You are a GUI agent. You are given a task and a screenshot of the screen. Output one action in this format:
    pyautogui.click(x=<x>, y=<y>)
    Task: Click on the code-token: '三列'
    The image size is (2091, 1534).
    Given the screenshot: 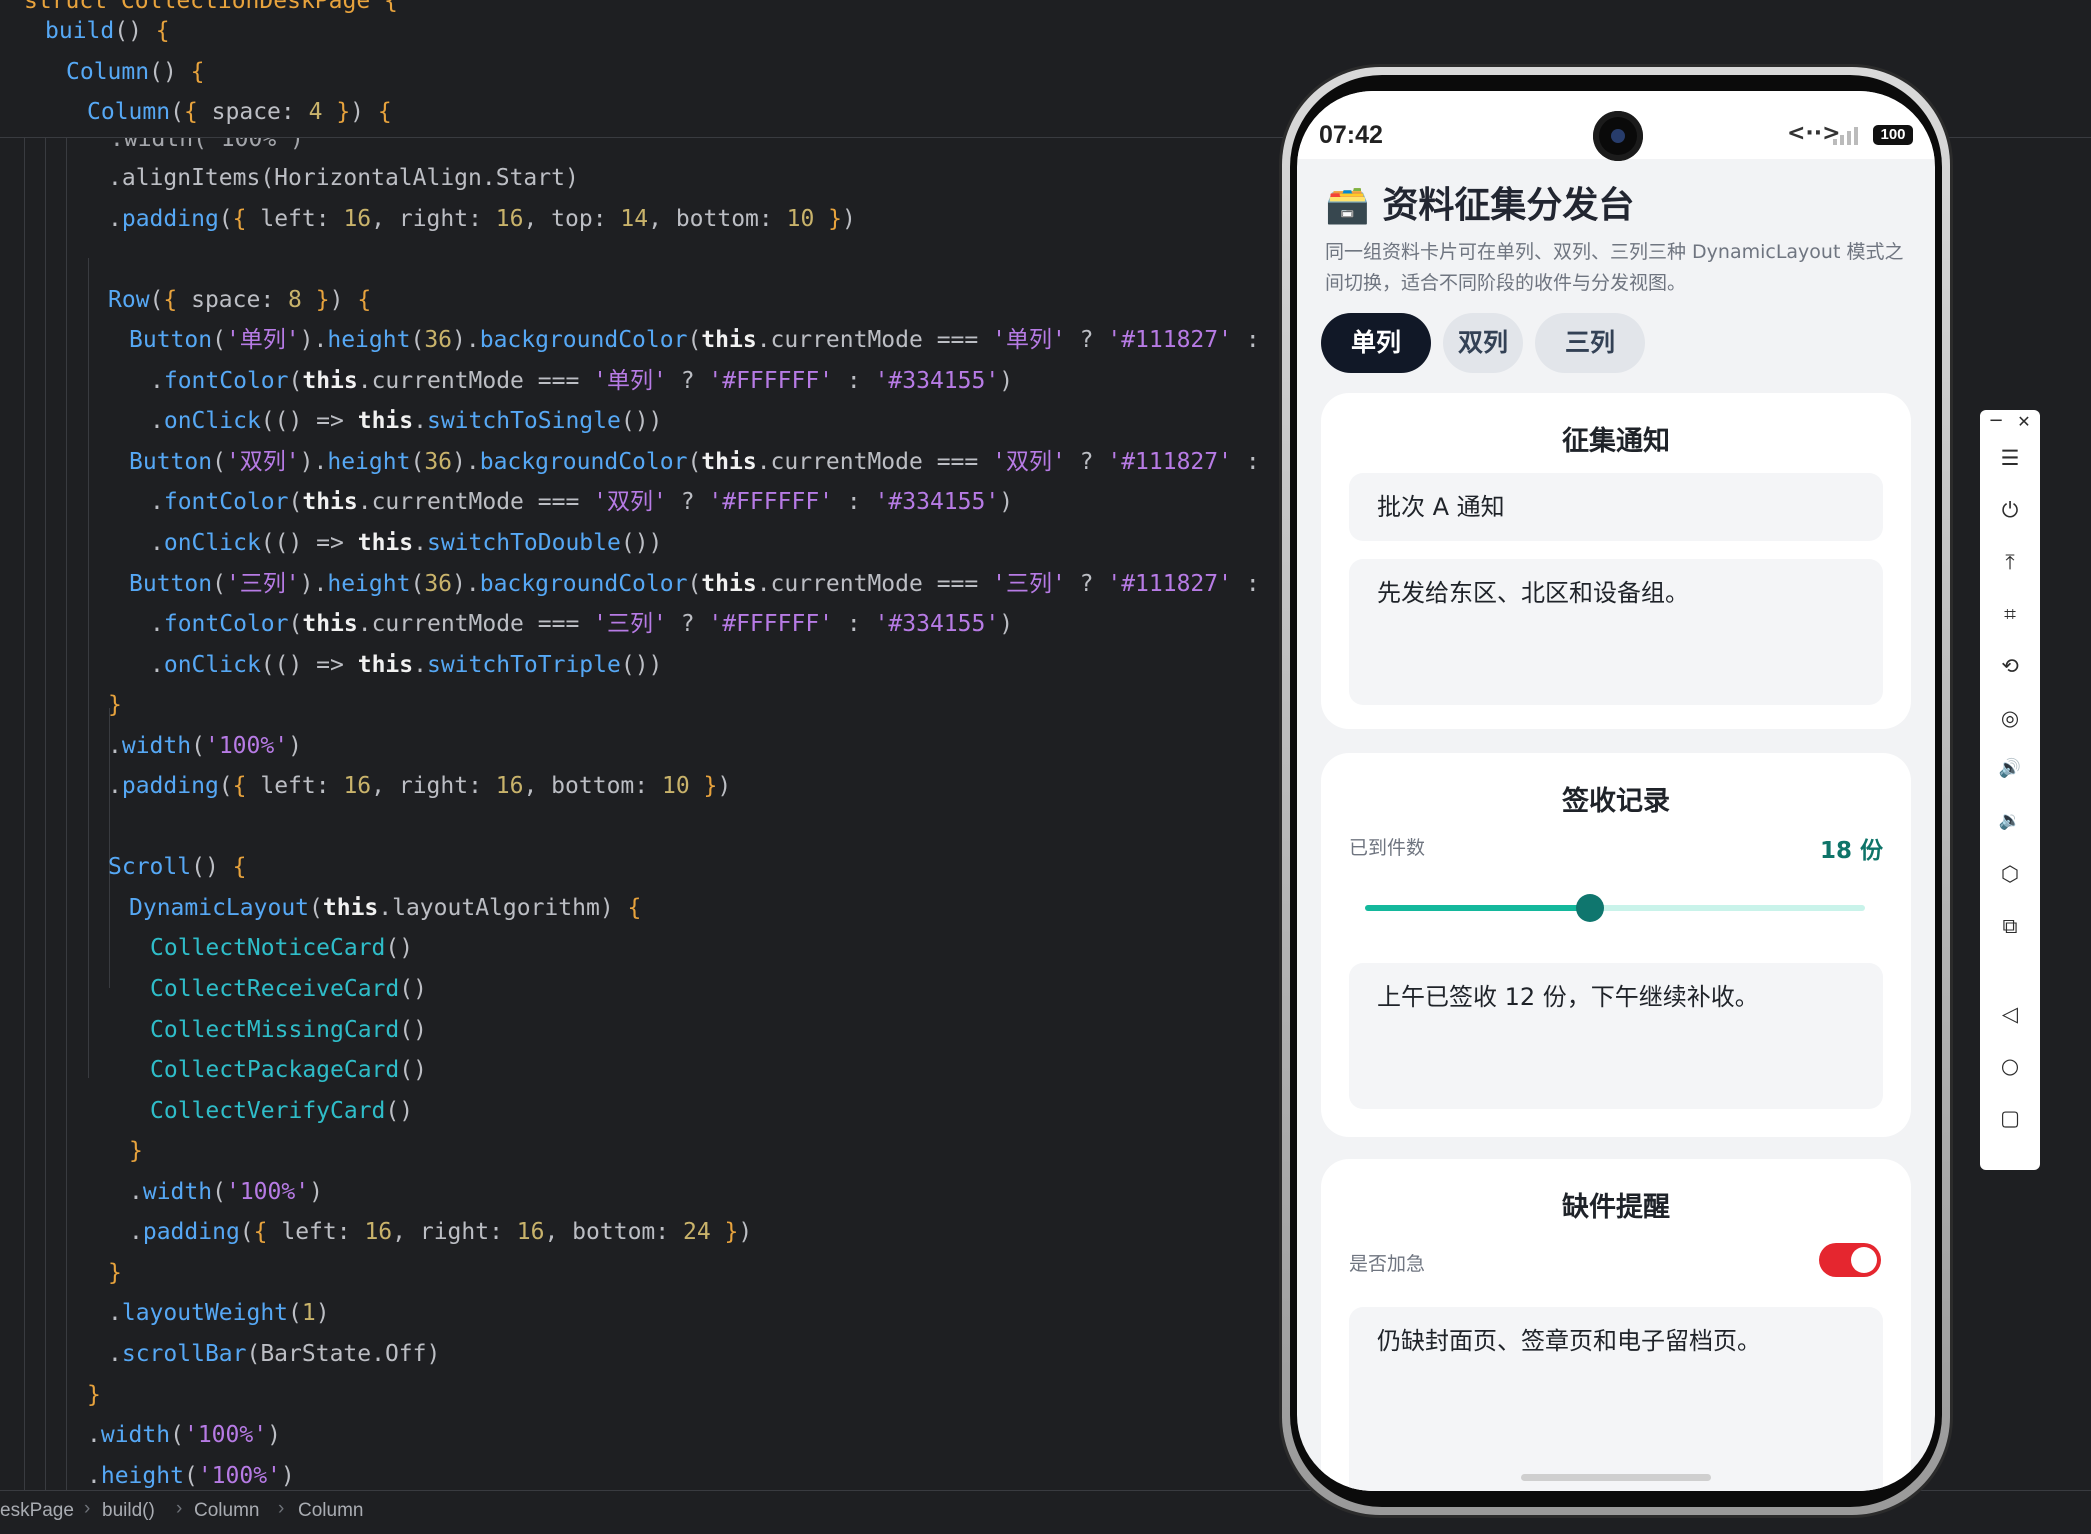 What is the action you would take?
    pyautogui.click(x=262, y=583)
    